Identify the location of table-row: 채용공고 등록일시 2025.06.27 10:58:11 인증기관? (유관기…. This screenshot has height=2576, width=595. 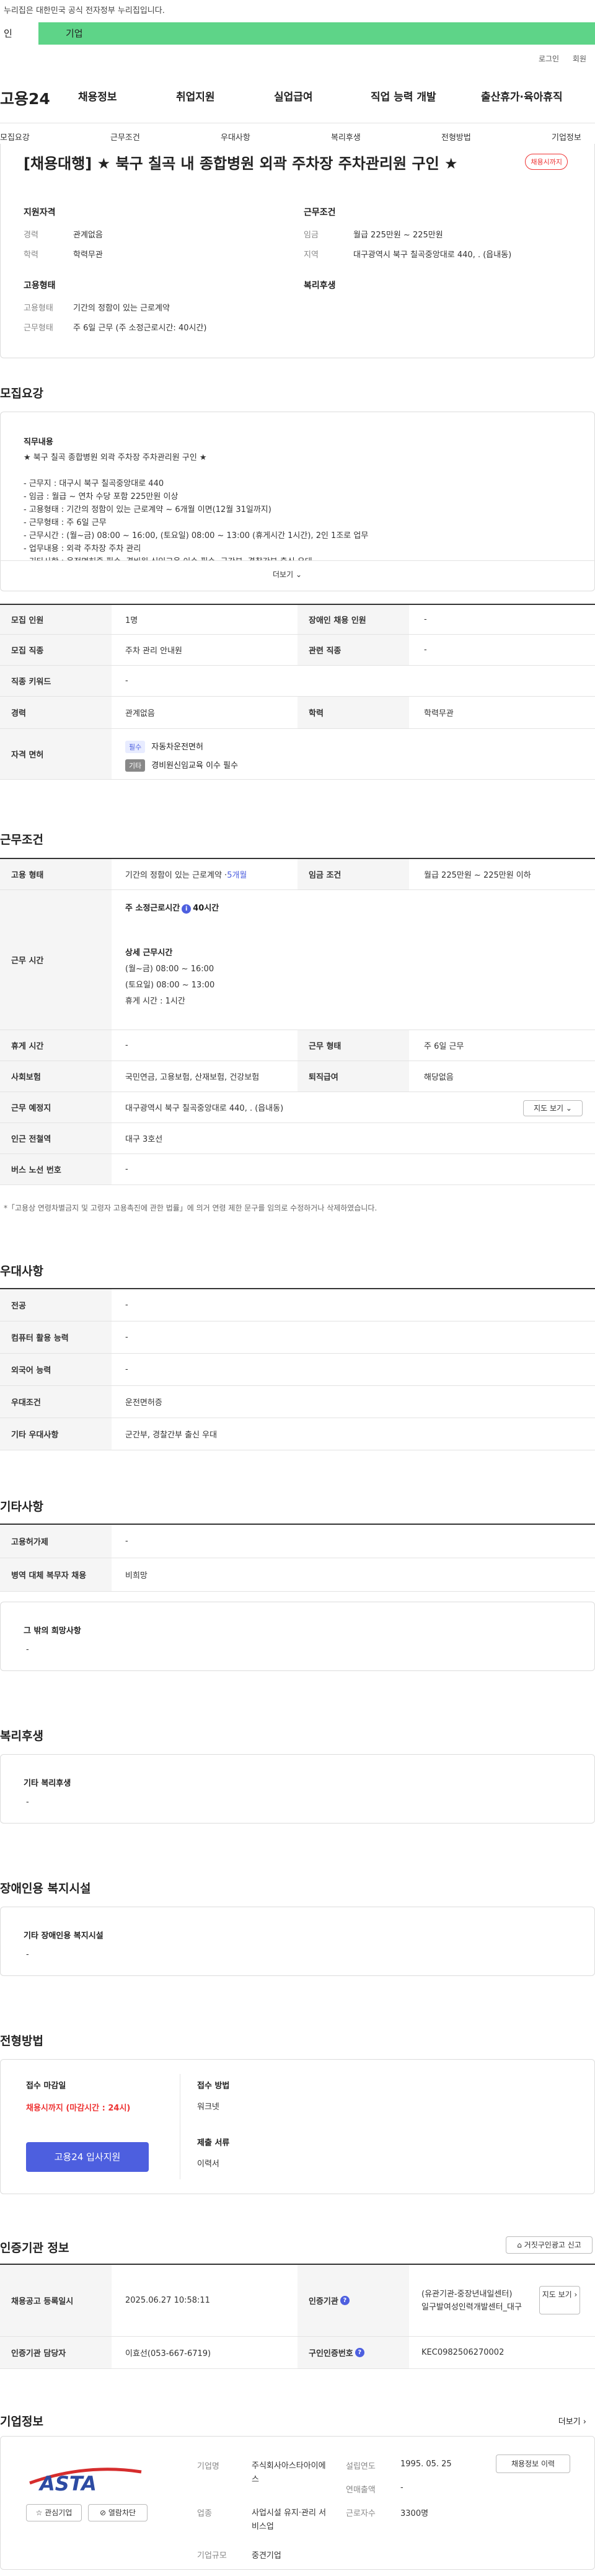
(297, 2301).